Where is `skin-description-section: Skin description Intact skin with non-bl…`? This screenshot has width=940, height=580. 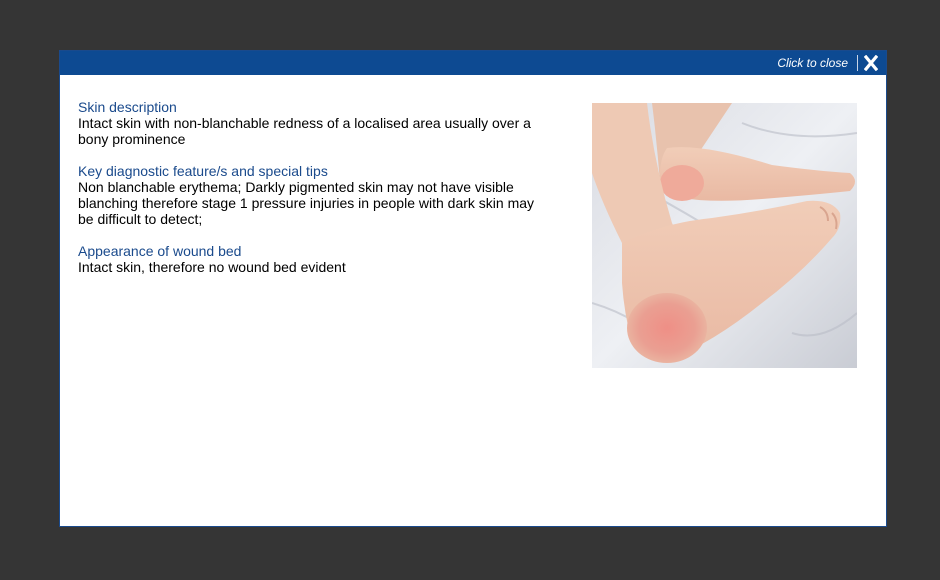
skin-description-section: Skin description Intact skin with non-bl… is located at coordinates (313, 123).